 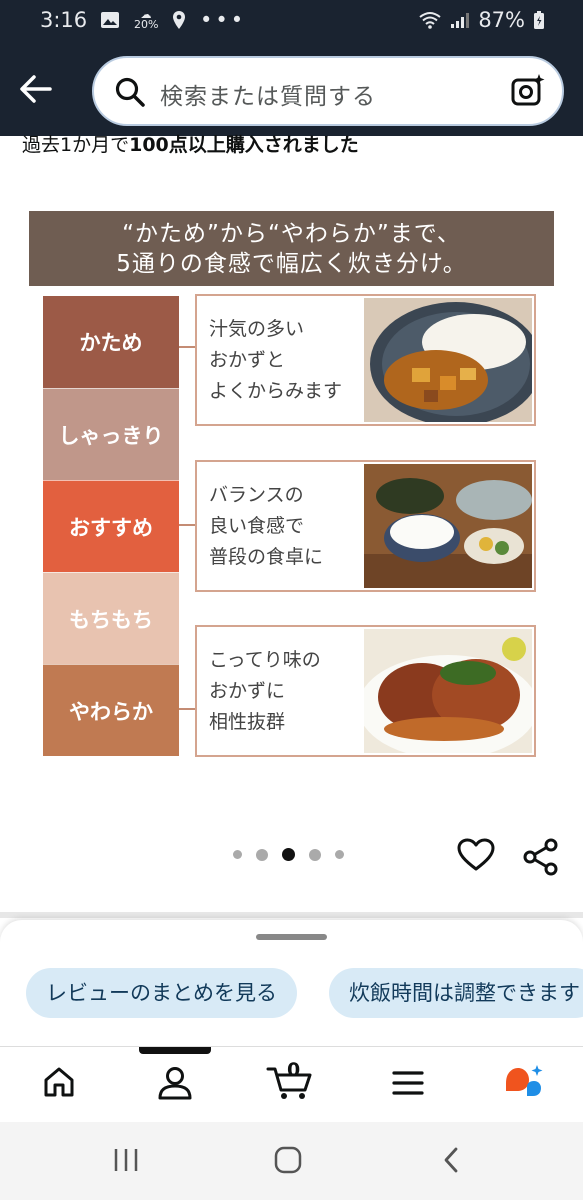 What do you see at coordinates (257, 329) in the screenshot?
I see `card-line: 汁気の多い` at bounding box center [257, 329].